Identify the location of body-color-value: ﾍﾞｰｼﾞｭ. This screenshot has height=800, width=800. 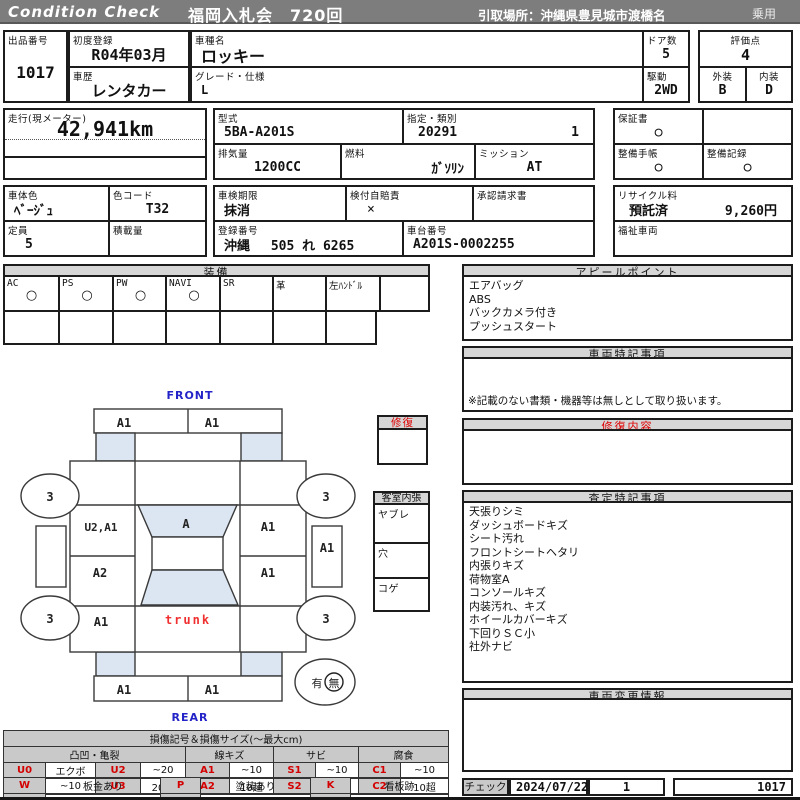
(33, 211).